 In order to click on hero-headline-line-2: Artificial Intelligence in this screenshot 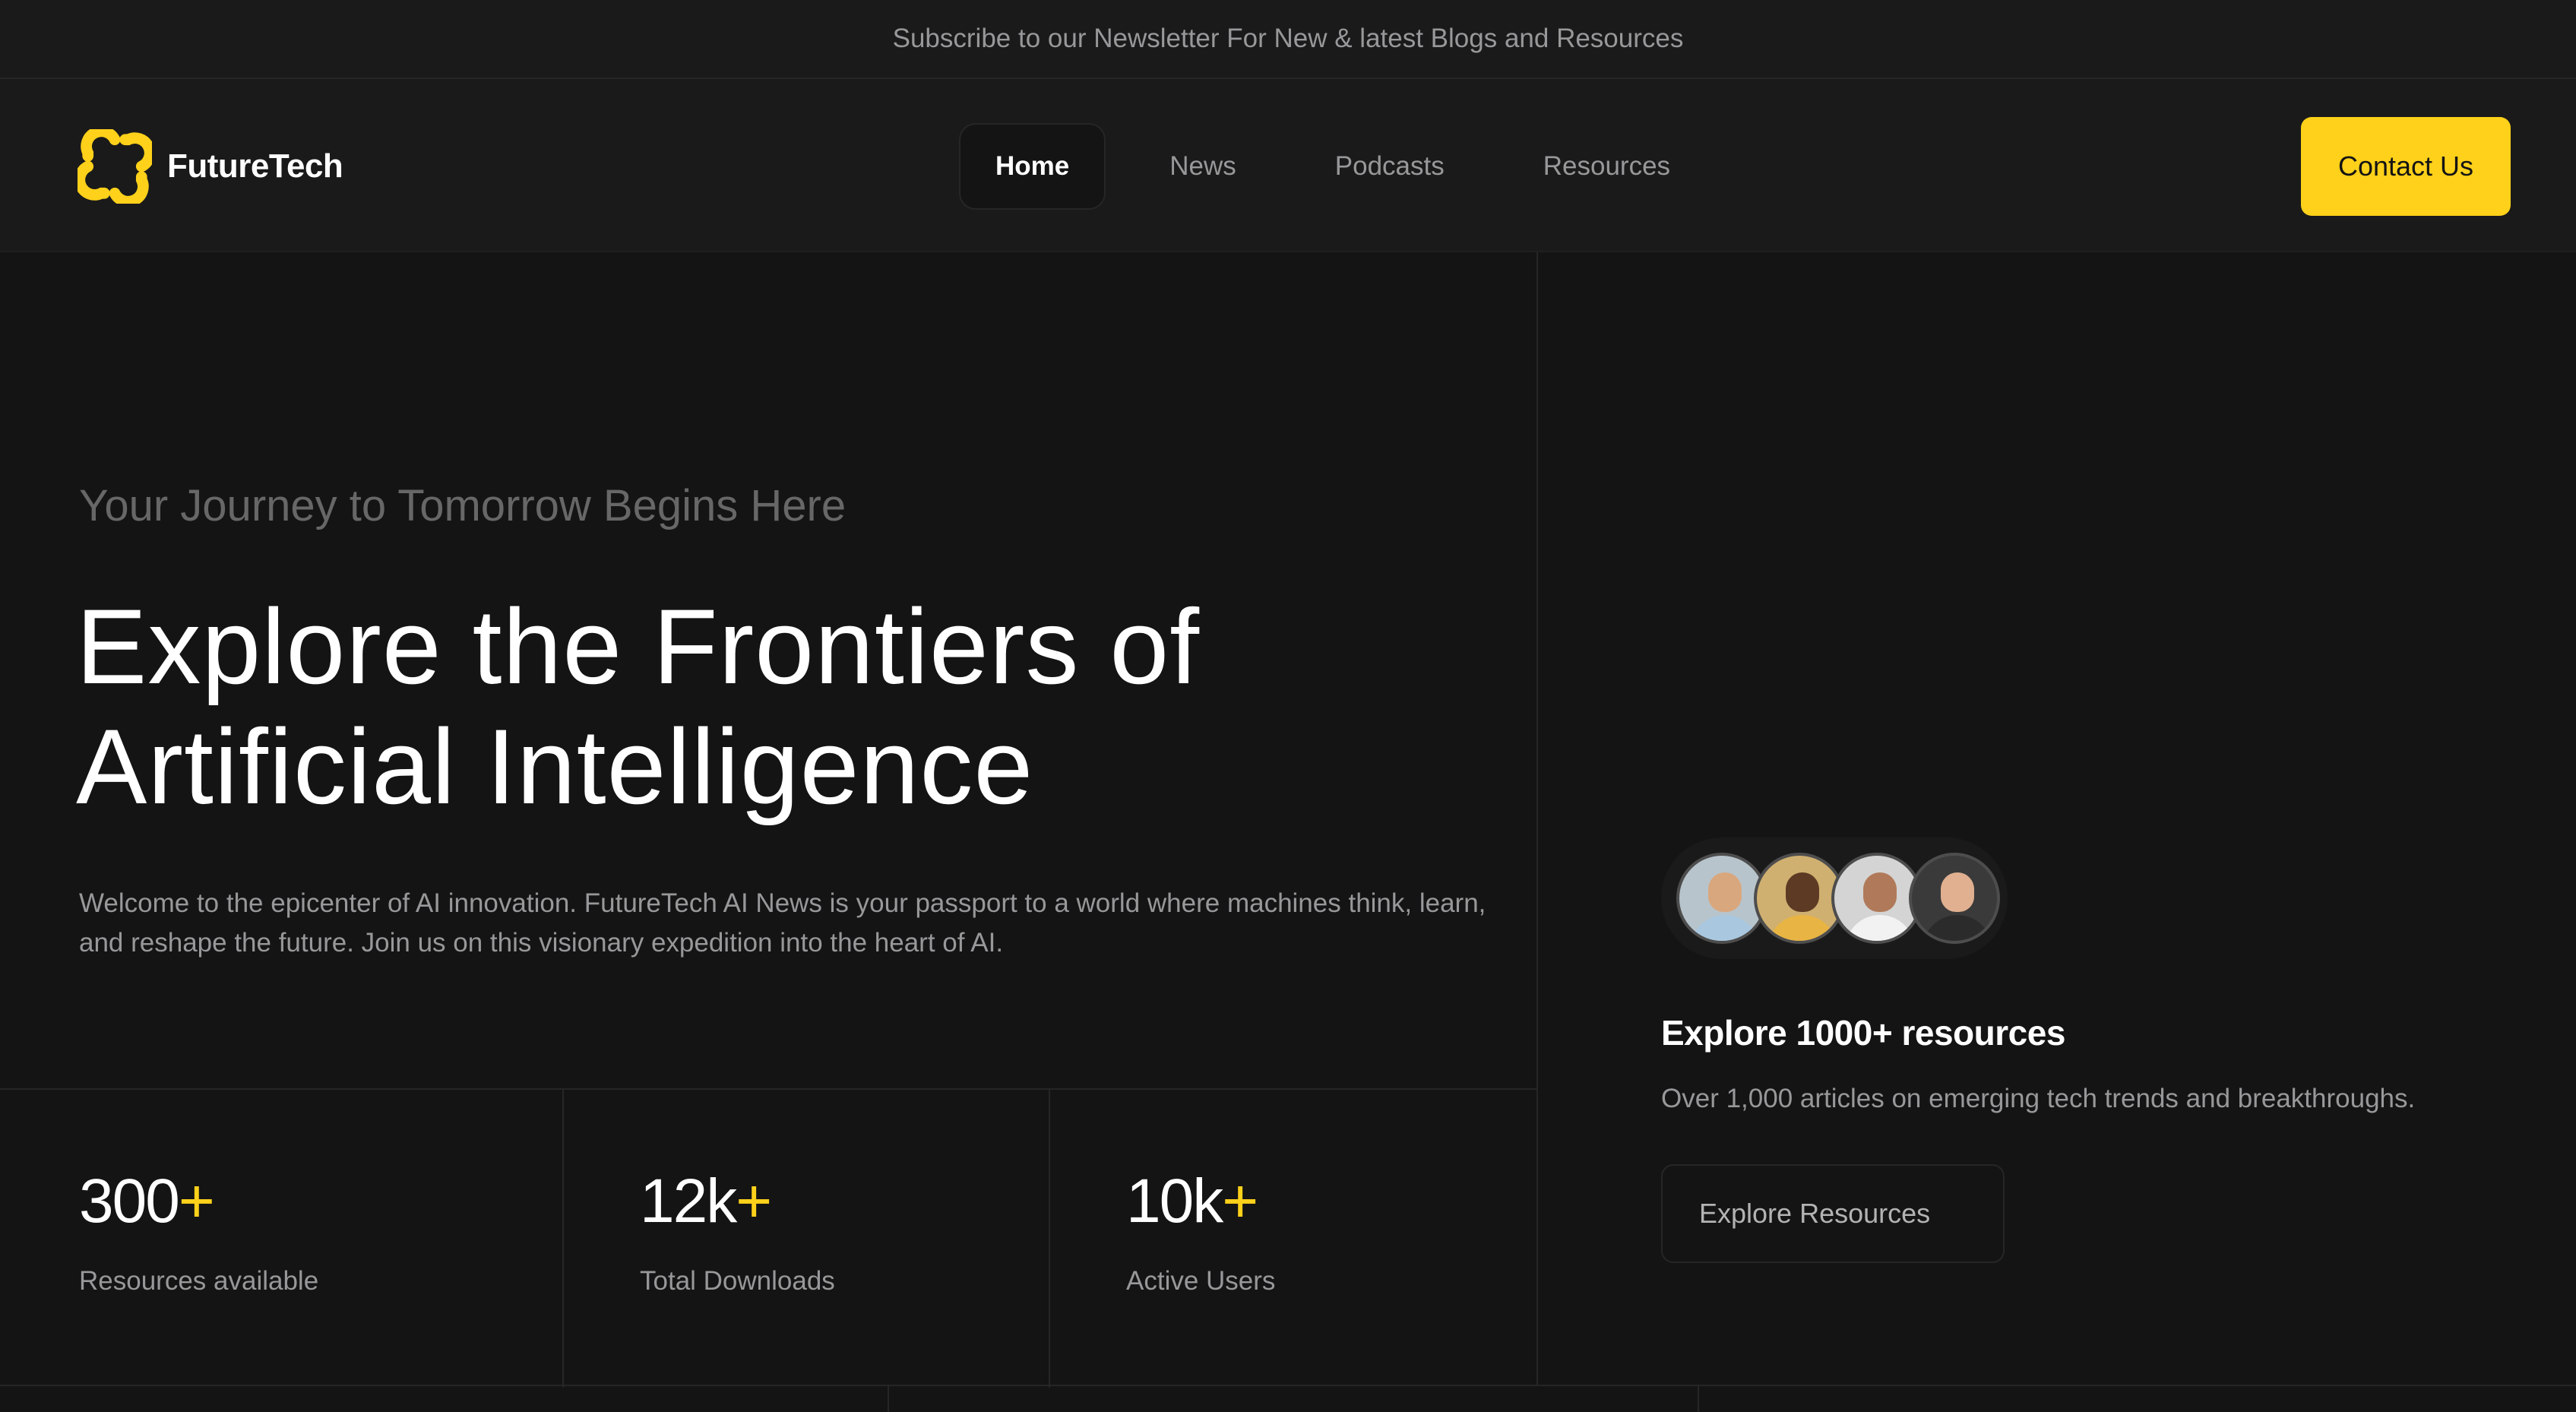, I will do `click(555, 766)`.